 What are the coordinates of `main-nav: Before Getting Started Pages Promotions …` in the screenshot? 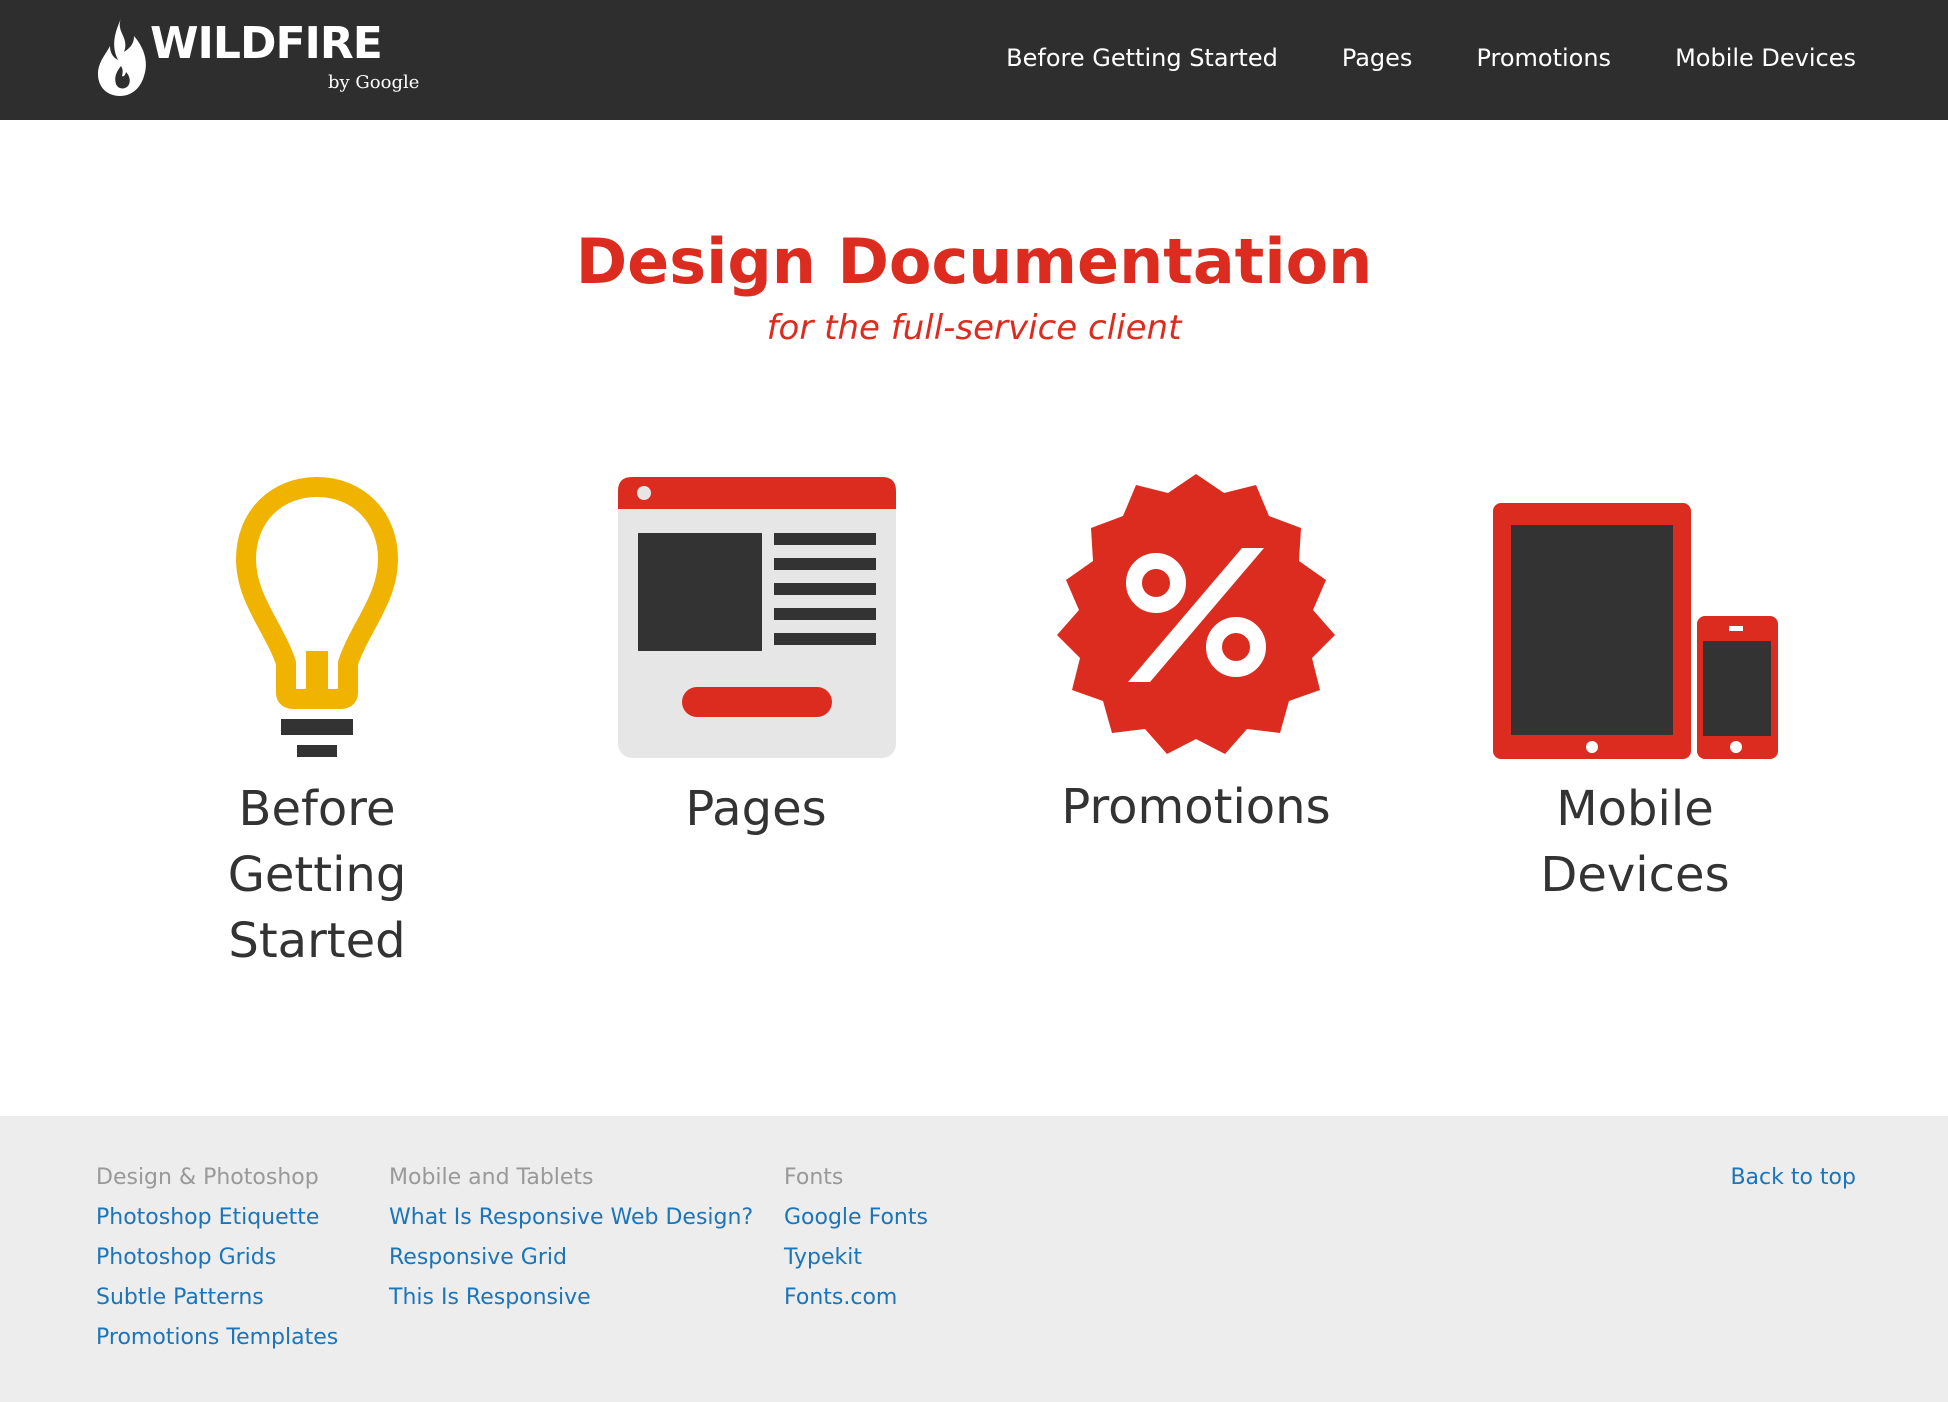 It's located at (1399, 58).